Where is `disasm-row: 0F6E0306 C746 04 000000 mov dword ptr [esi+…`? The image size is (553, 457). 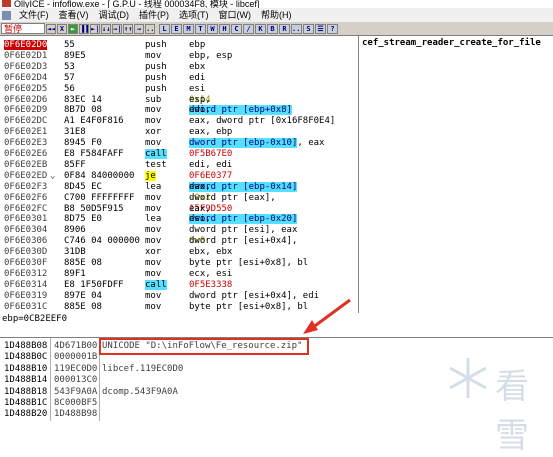 disasm-row: 0F6E0306 C746 04 000000 mov dword ptr [esi+… is located at coordinates (180, 241).